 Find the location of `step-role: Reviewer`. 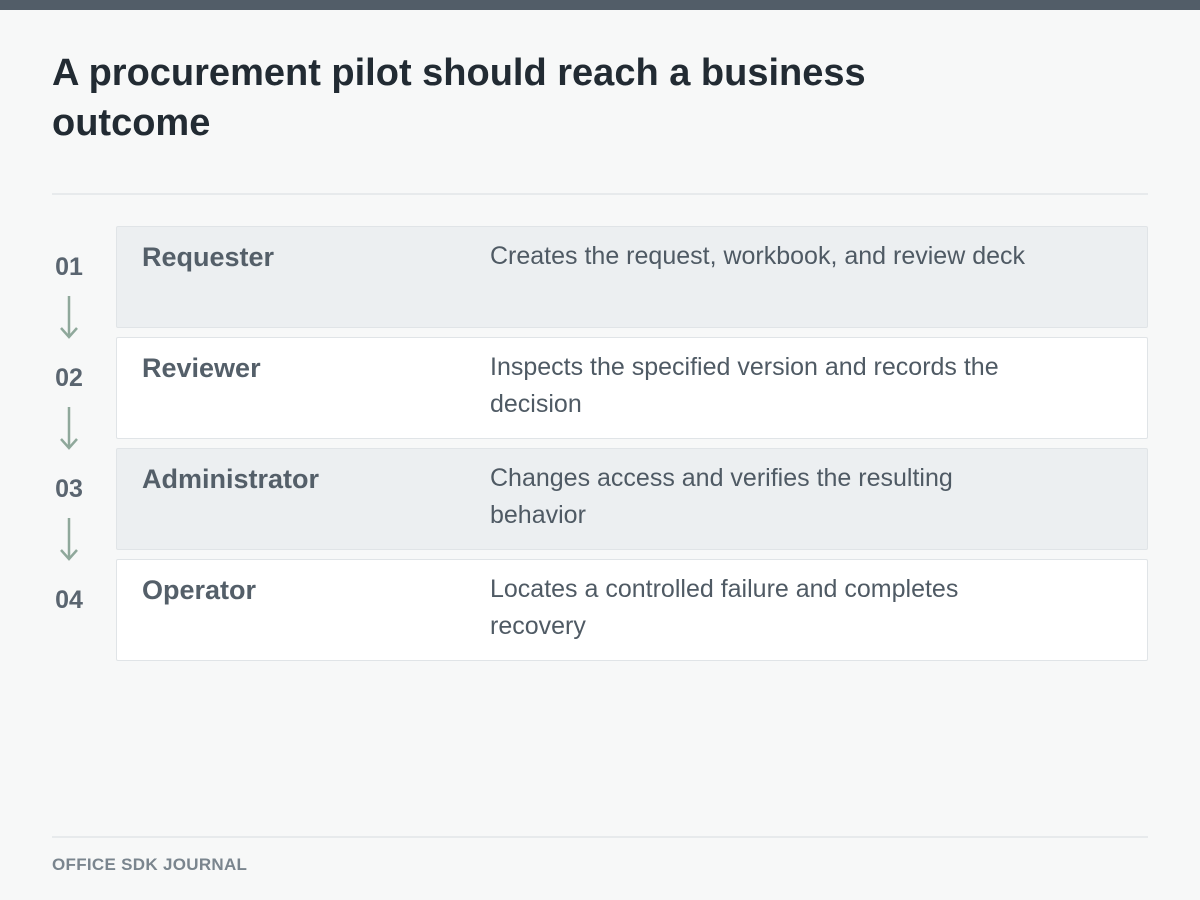

step-role: Reviewer is located at coordinates (201, 368).